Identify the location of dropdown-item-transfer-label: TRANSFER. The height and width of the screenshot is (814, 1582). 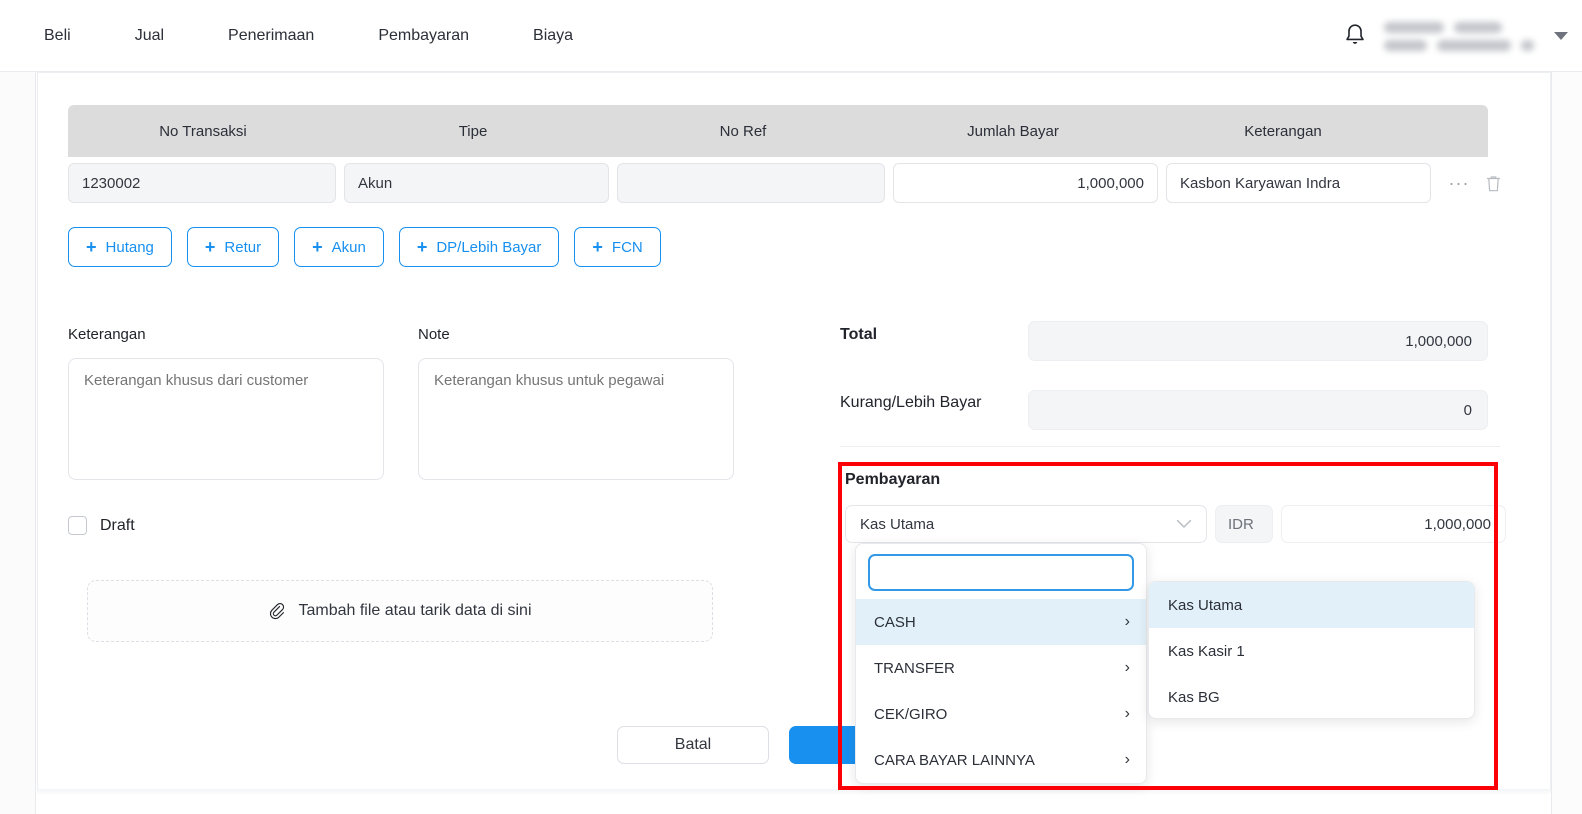
(914, 668).